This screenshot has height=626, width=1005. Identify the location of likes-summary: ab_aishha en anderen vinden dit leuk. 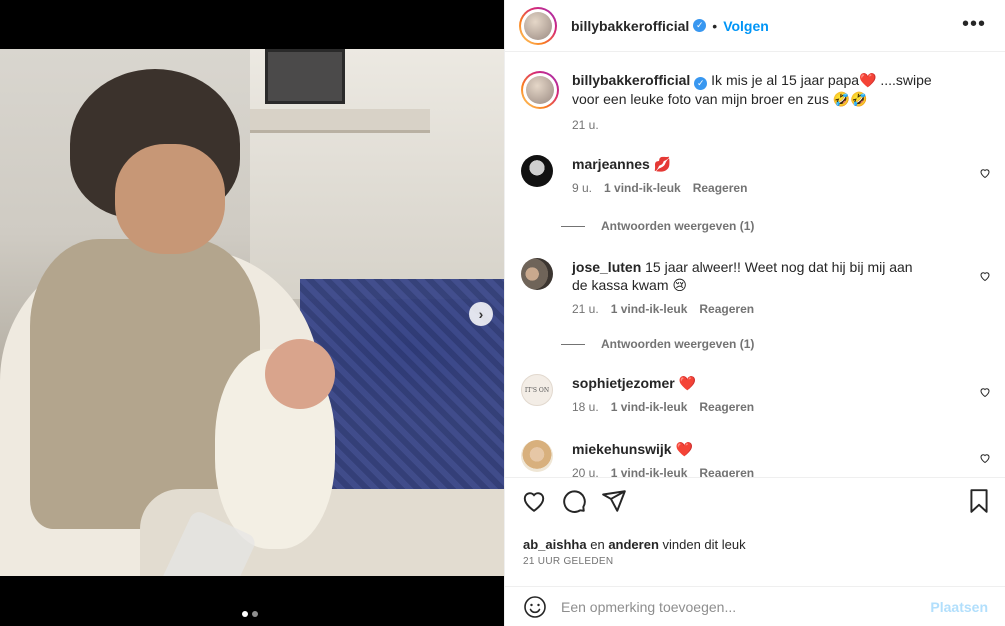
(634, 544).